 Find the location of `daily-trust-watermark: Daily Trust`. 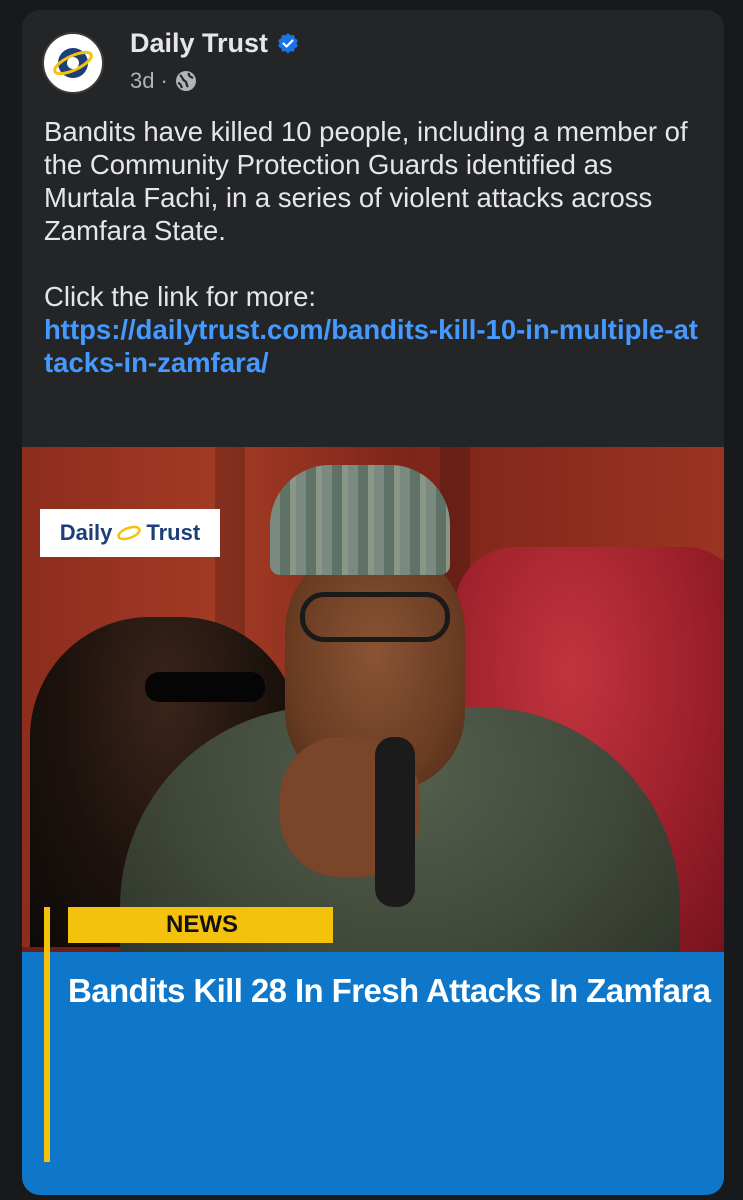

daily-trust-watermark: Daily Trust is located at coordinates (130, 533).